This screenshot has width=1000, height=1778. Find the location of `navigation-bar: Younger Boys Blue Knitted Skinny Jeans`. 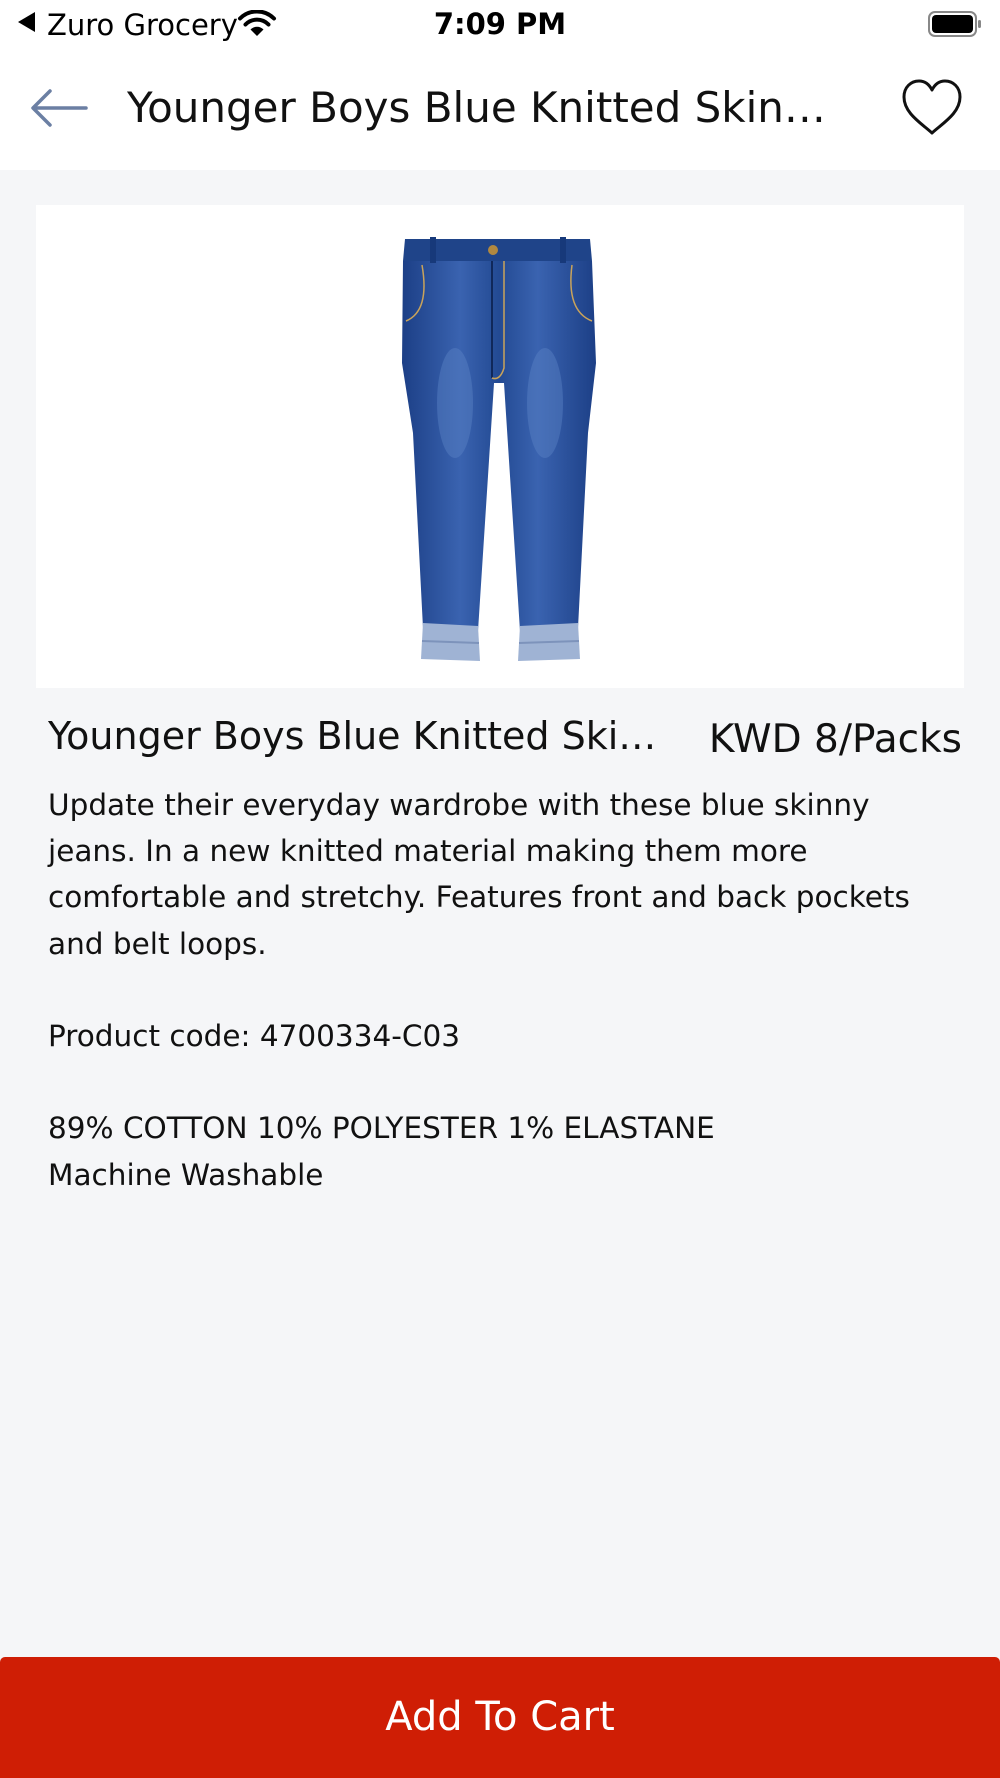

navigation-bar: Younger Boys Blue Knitted Skinny Jeans is located at coordinates (500, 110).